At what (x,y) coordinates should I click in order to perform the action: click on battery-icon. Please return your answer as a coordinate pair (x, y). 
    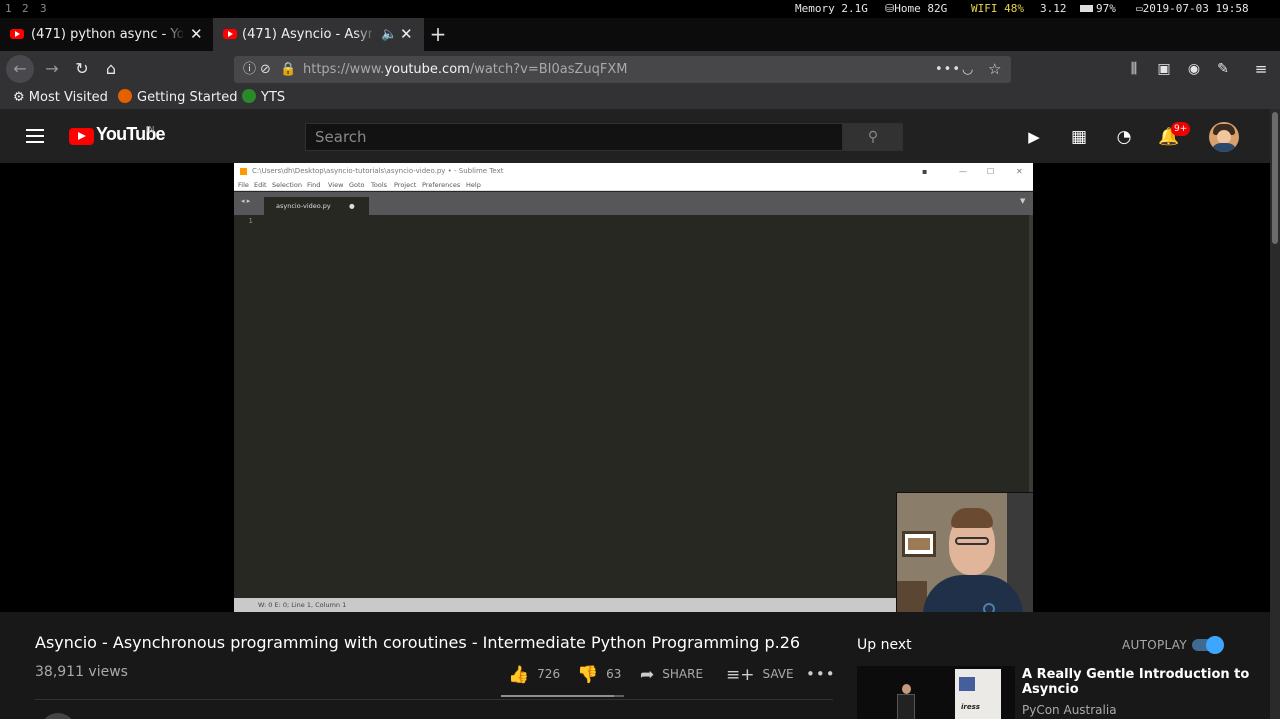
    Looking at the image, I should click on (1086, 8).